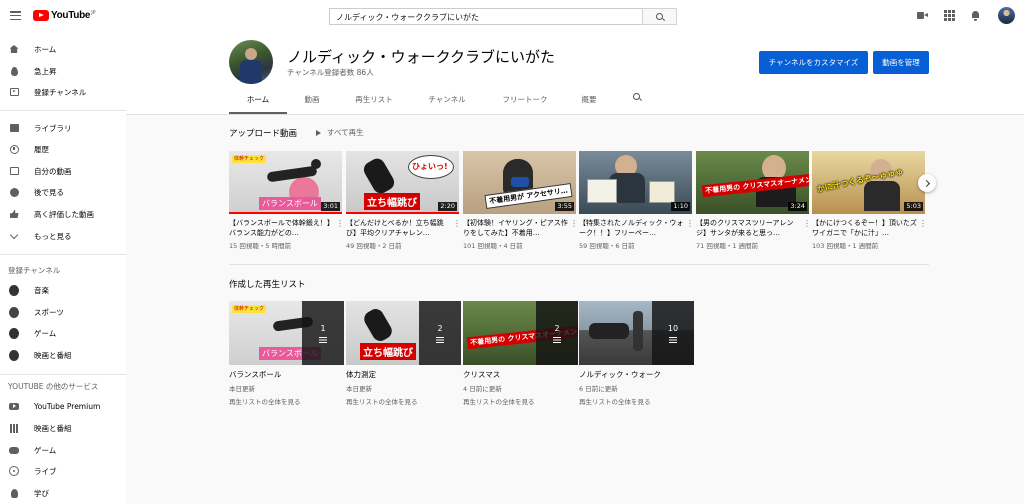 Image resolution: width=1024 pixels, height=504 pixels. I want to click on video-thumbnail: 体幹チェック バランスボール 3:01, so click(285, 182).